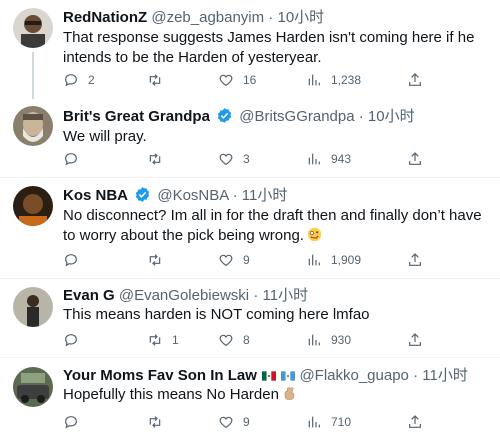 The width and height of the screenshot is (500, 440). I want to click on tweet-actions: 2 16 1,238, so click(275, 80).